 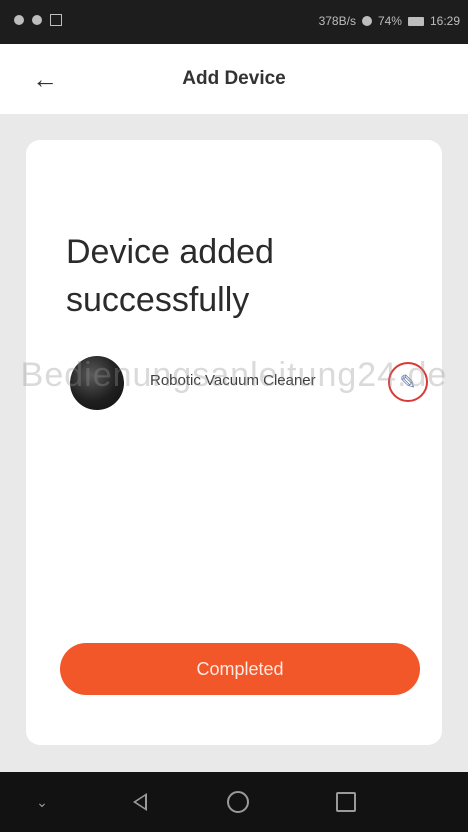 What do you see at coordinates (415, 21) in the screenshot?
I see `battery-icon` at bounding box center [415, 21].